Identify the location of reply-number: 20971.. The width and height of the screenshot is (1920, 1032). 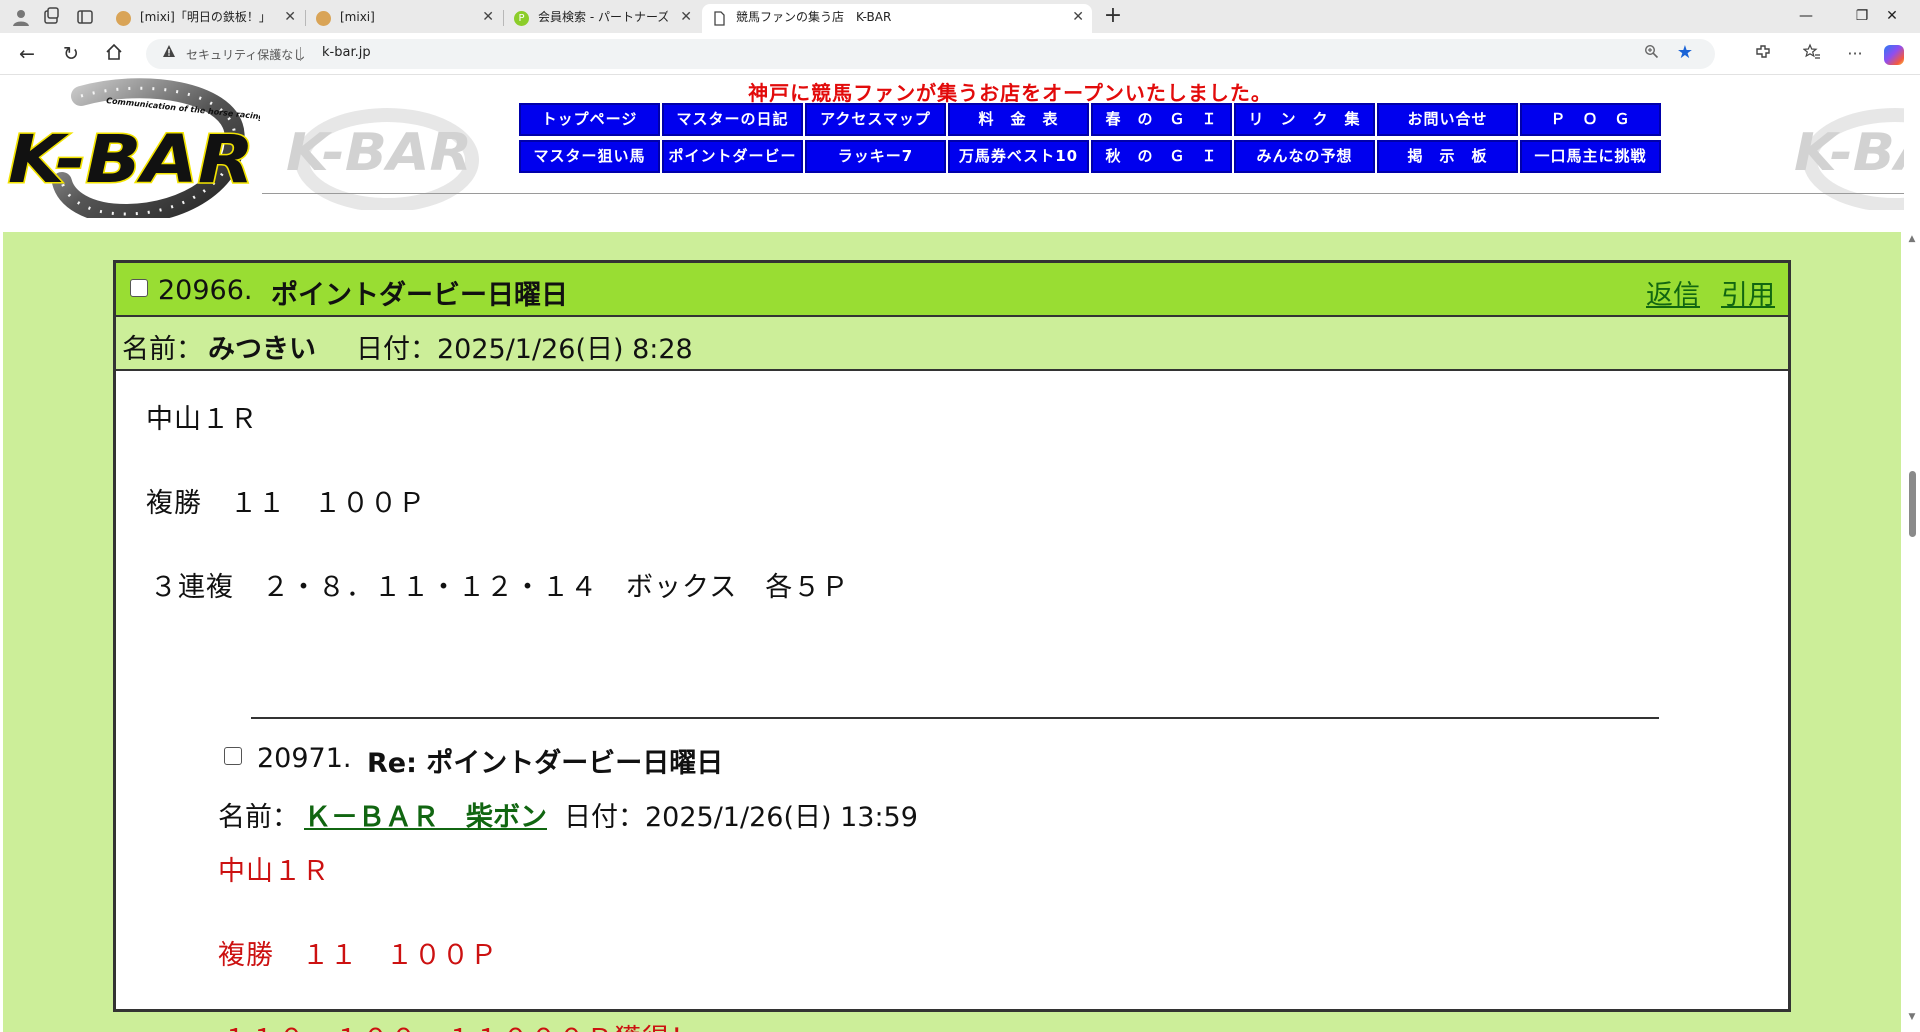
(304, 758).